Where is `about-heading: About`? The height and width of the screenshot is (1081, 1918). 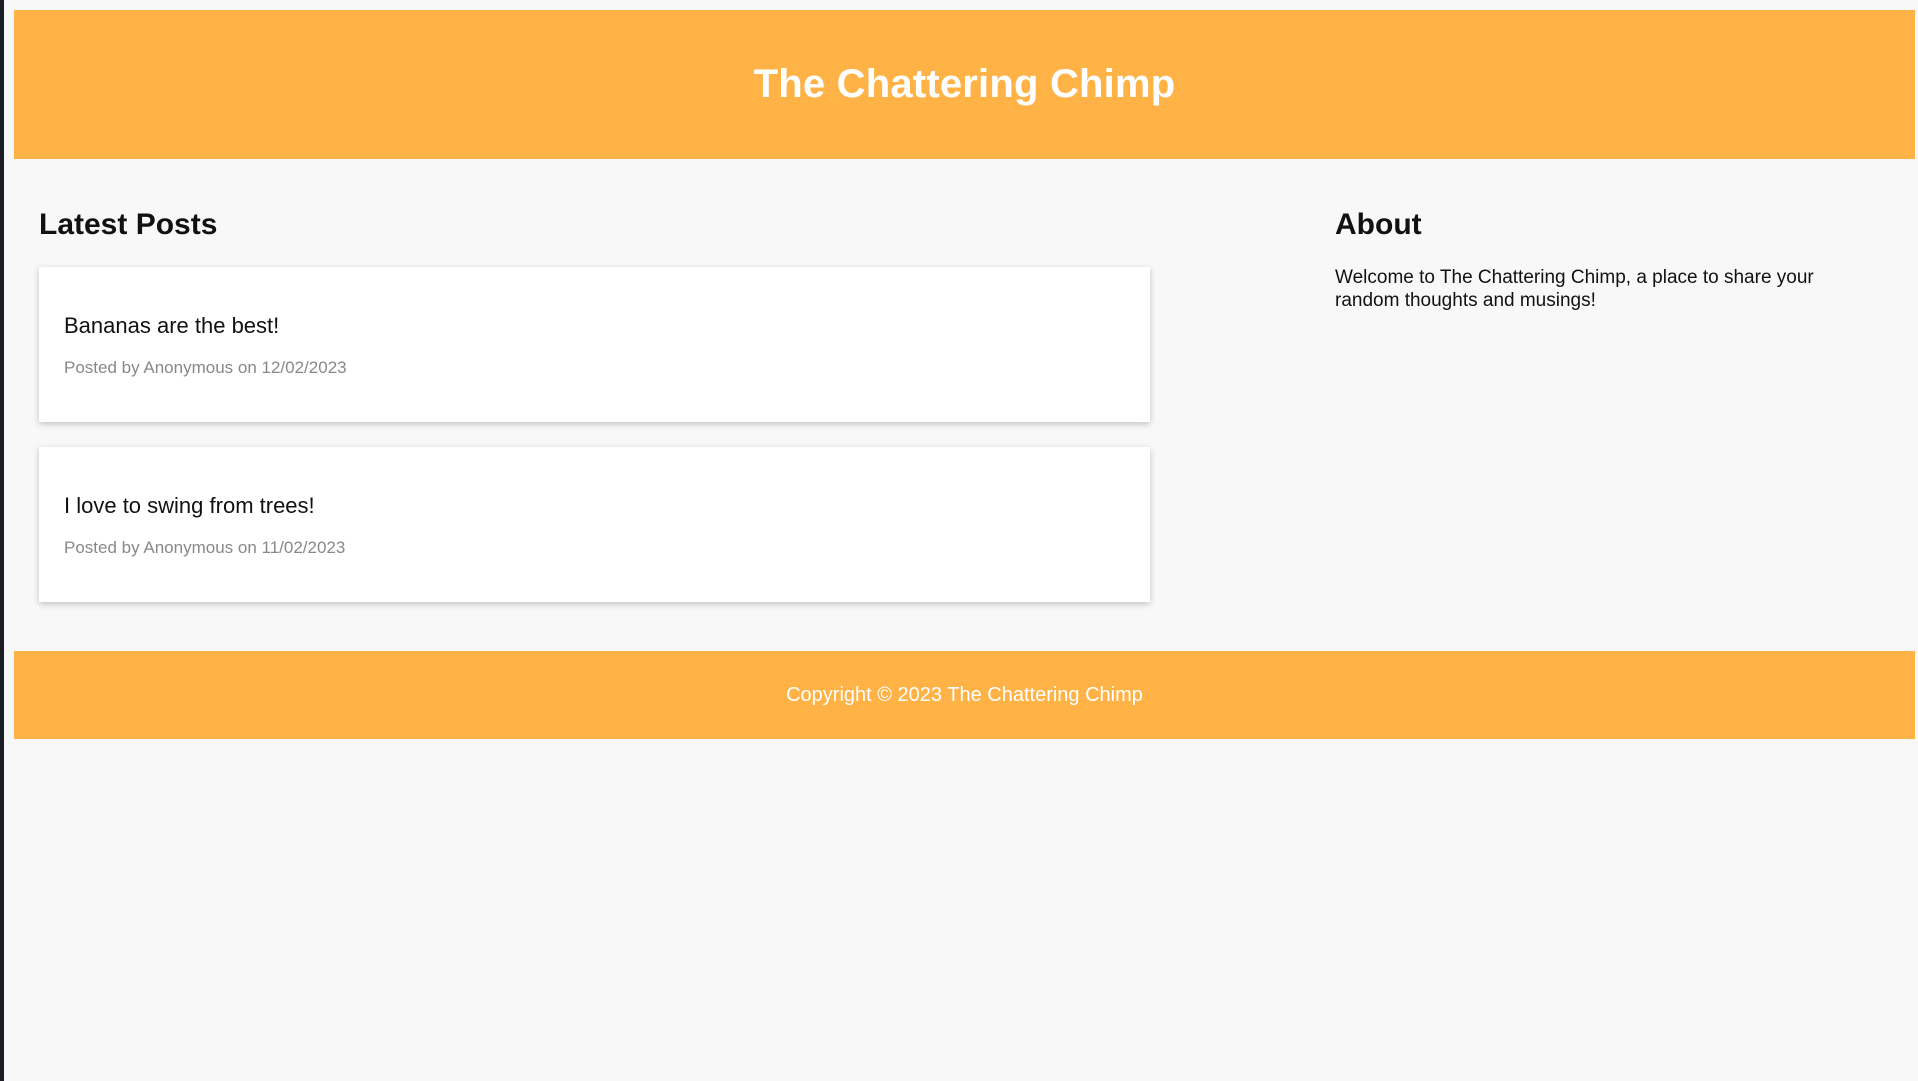
about-heading: About is located at coordinates (1378, 224).